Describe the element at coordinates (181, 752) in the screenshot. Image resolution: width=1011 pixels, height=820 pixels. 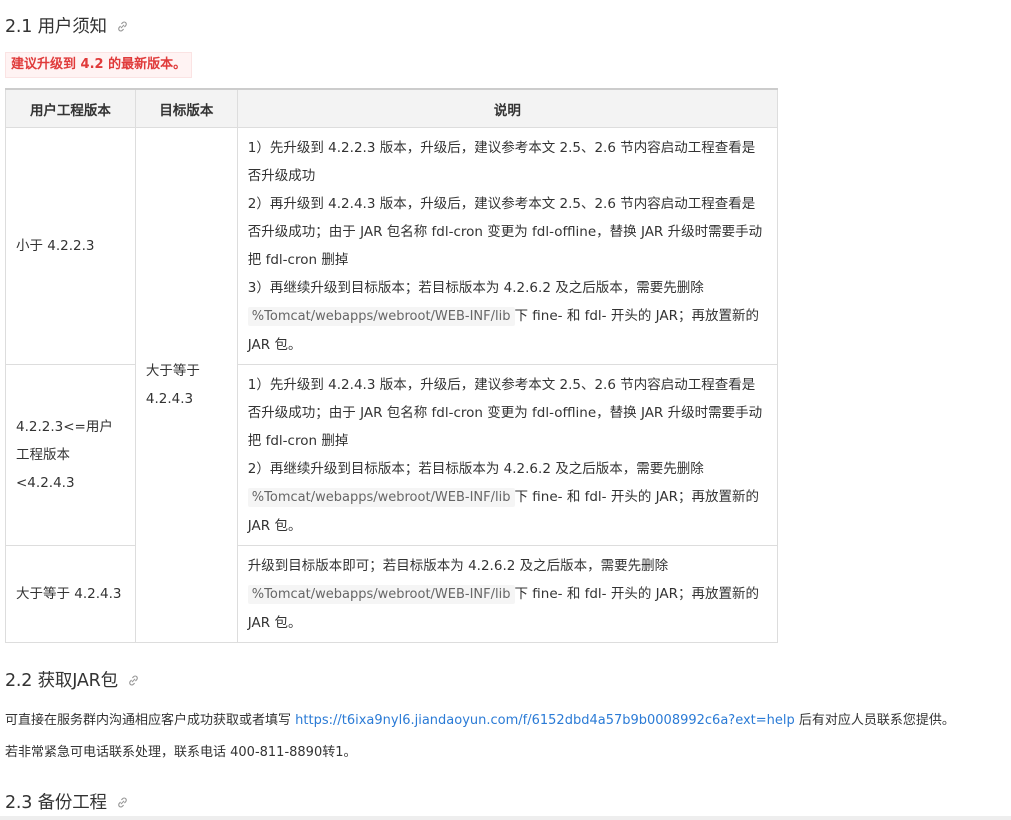
I see `phone-contact-paragraph: 若非常紧急可电话联系处理，联系电话 400-811-8890转1。` at that location.